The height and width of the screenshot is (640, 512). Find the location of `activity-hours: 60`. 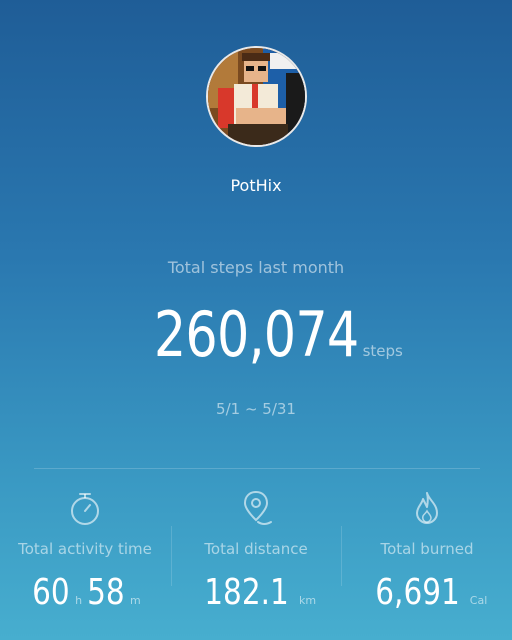

activity-hours: 60 is located at coordinates (51, 592).